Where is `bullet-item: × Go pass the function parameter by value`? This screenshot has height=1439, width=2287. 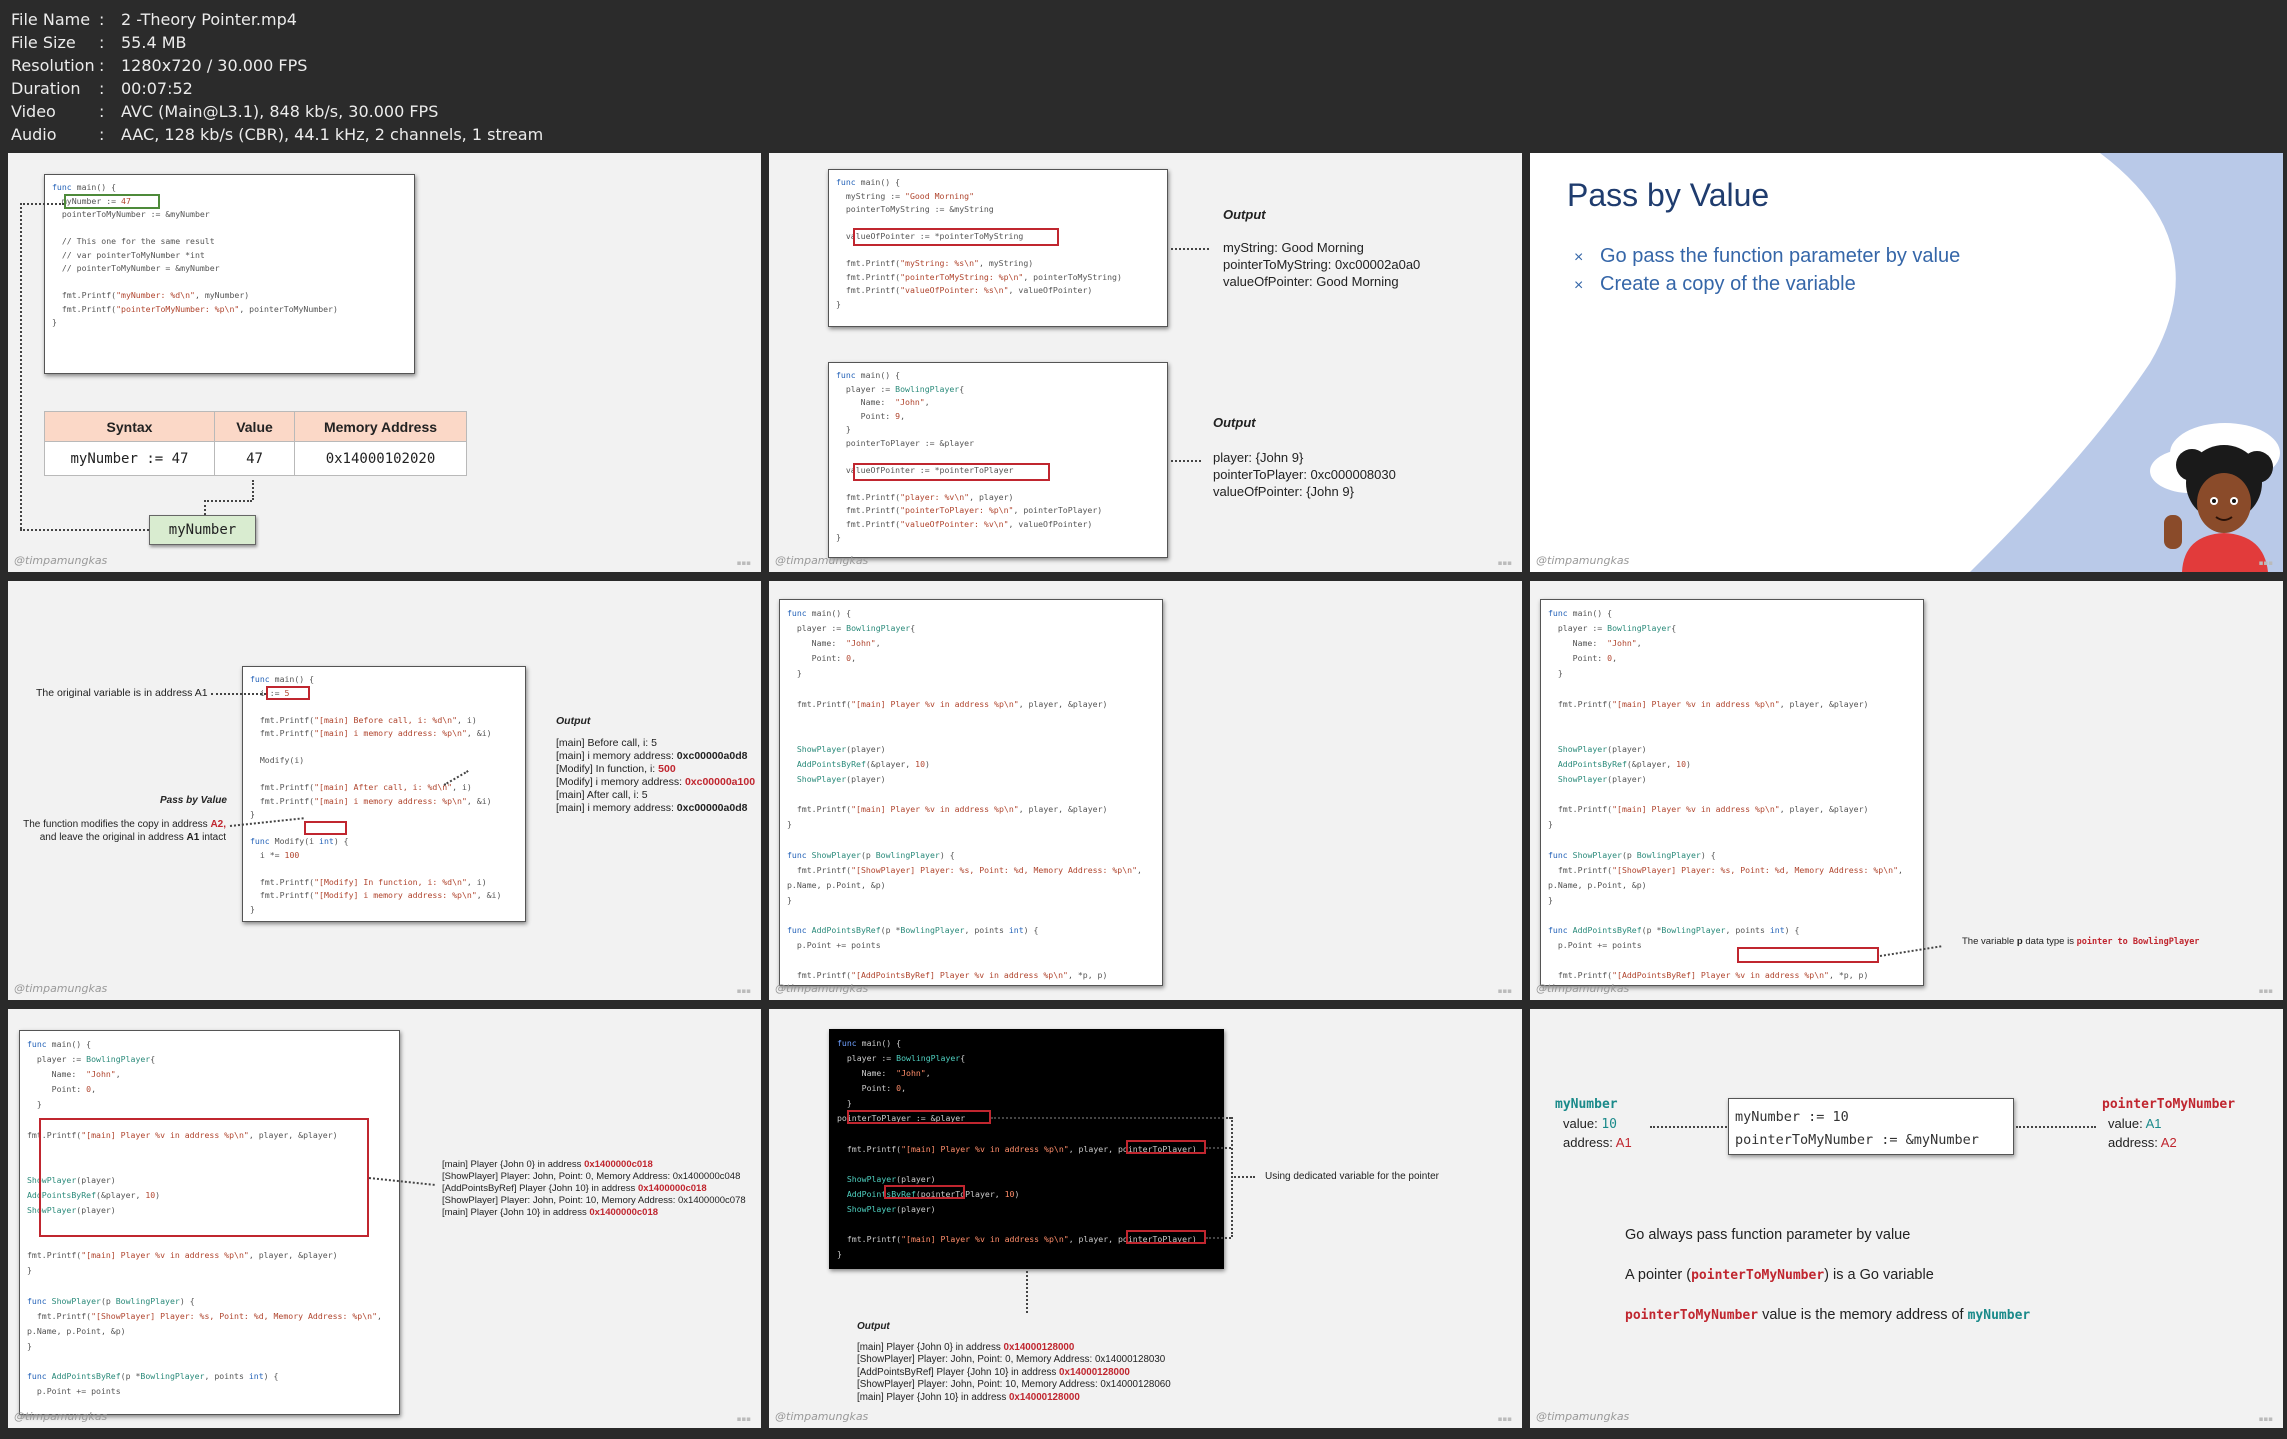
bullet-item: × Go pass the function parameter by value is located at coordinates (1767, 256).